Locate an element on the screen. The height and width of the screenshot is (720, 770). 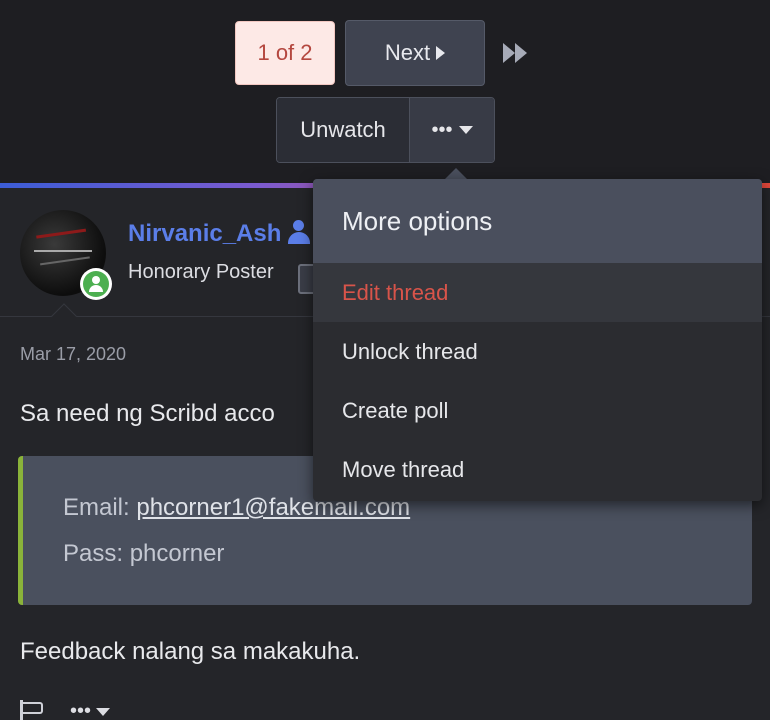
menu-item-unlock-thread: Unlock thread is located at coordinates (537, 351).